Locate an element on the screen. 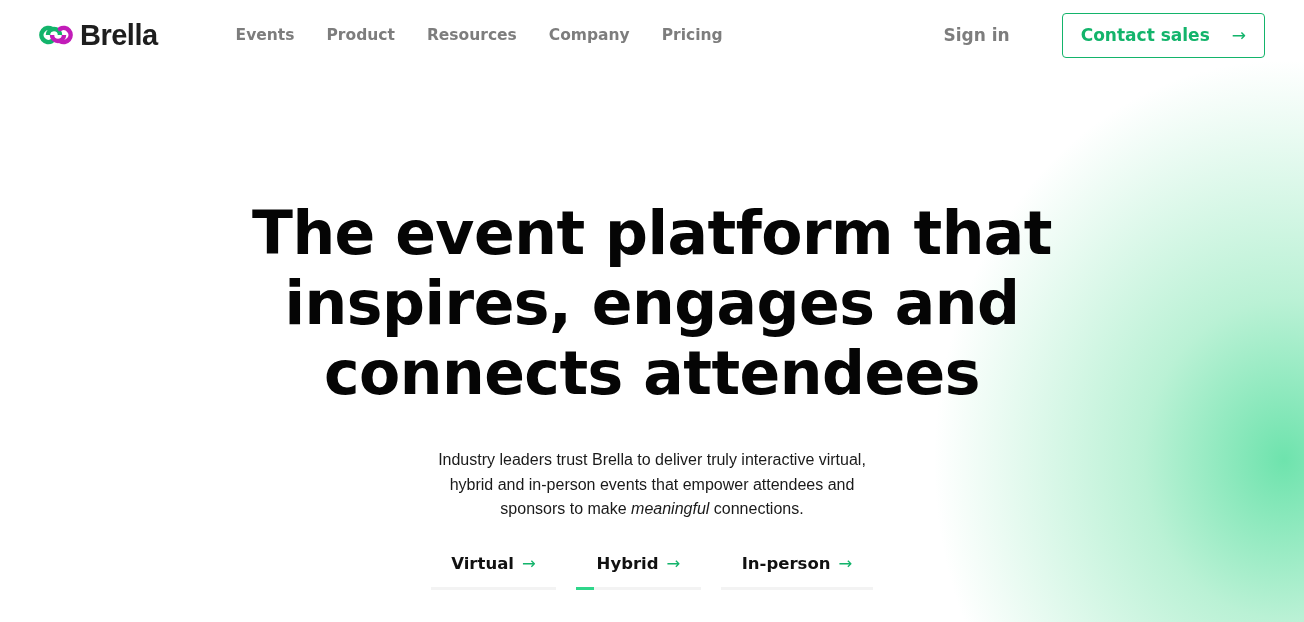 The width and height of the screenshot is (1304, 622). description: Industry leaders trust Brella to deliver truly interactive virtual, hybrid and in-person events that empower attendees and sponsors to make meaningful connections. is located at coordinates (652, 484).